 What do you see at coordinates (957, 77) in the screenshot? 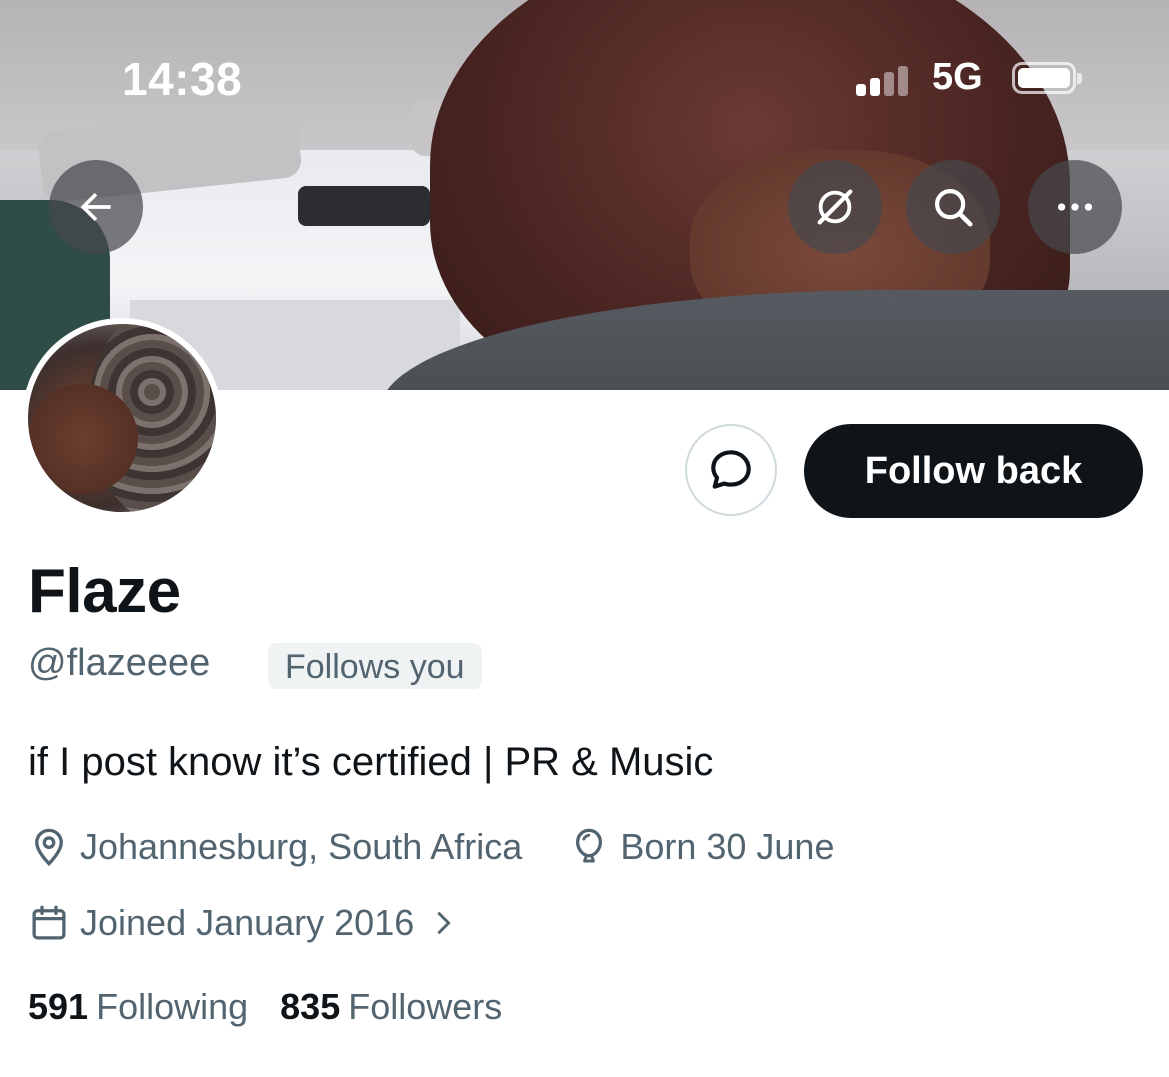
I see `network-type-label: 5G` at bounding box center [957, 77].